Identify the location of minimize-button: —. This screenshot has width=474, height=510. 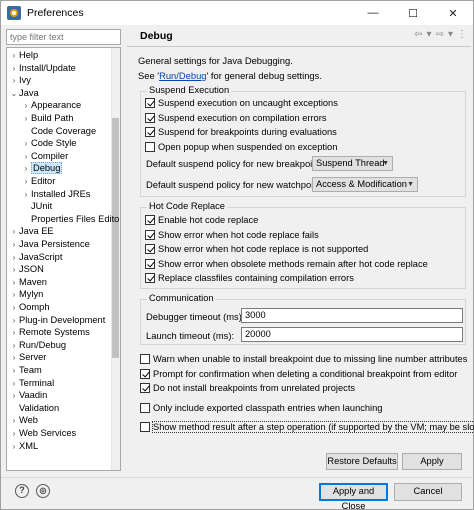
(373, 13).